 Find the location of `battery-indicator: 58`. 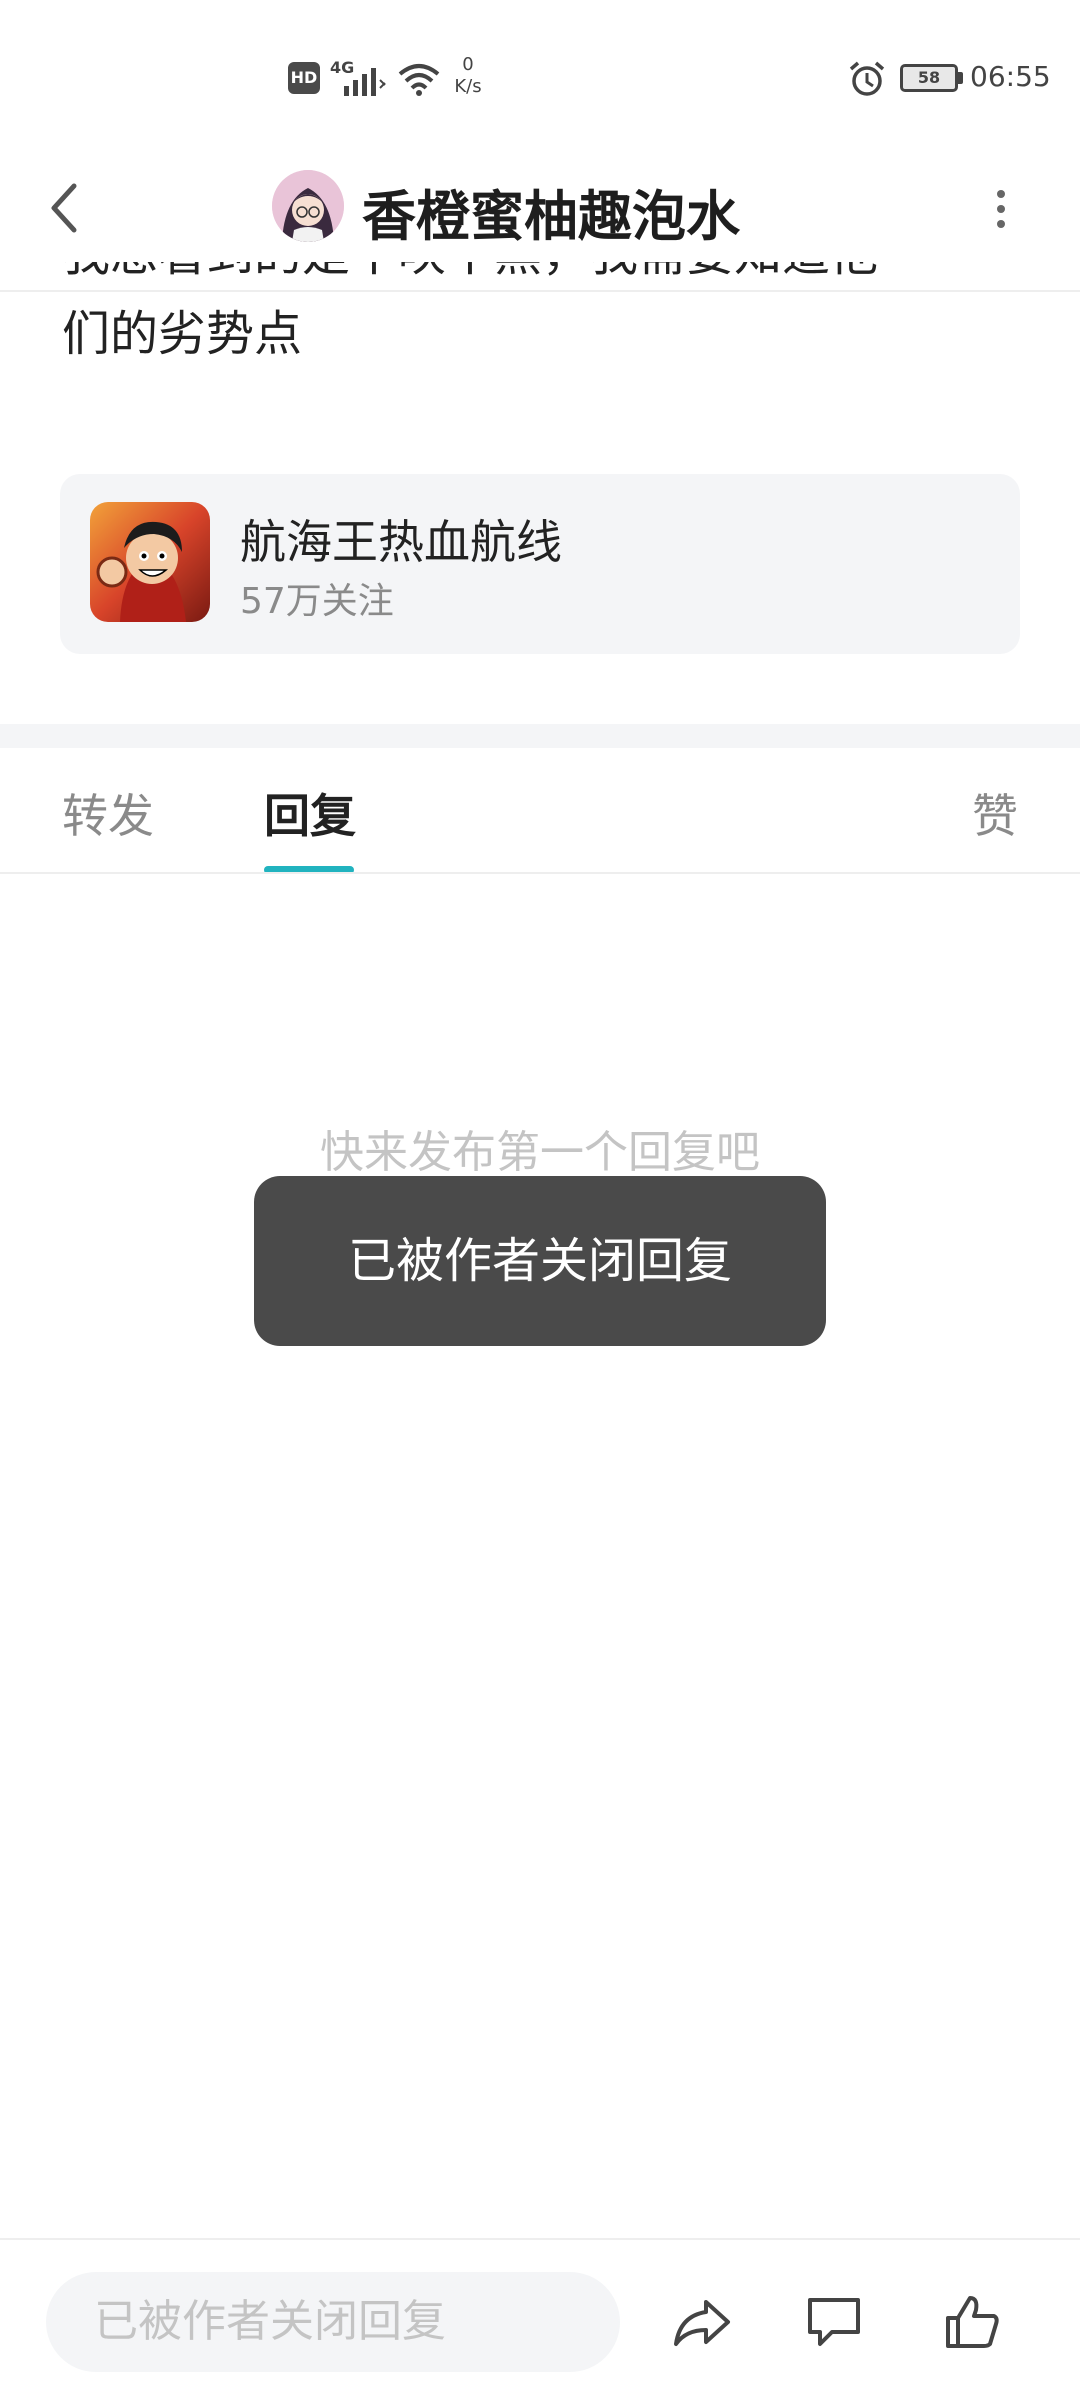

battery-indicator: 58 is located at coordinates (929, 78).